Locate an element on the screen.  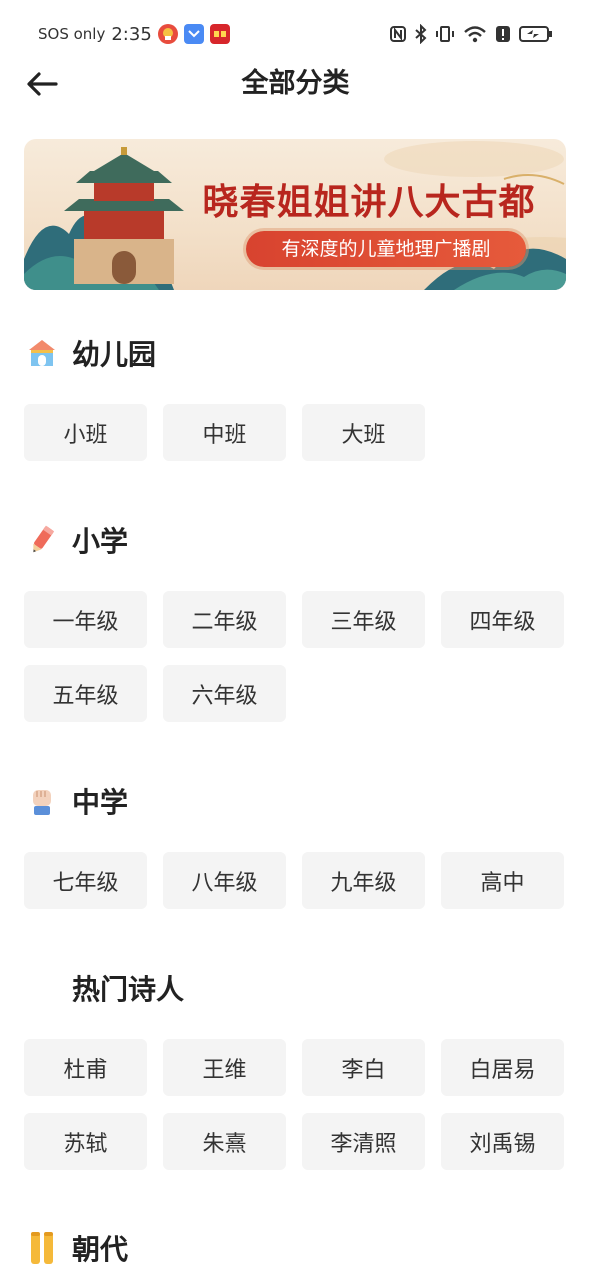
category-chip: 九年级 is located at coordinates (363, 880).